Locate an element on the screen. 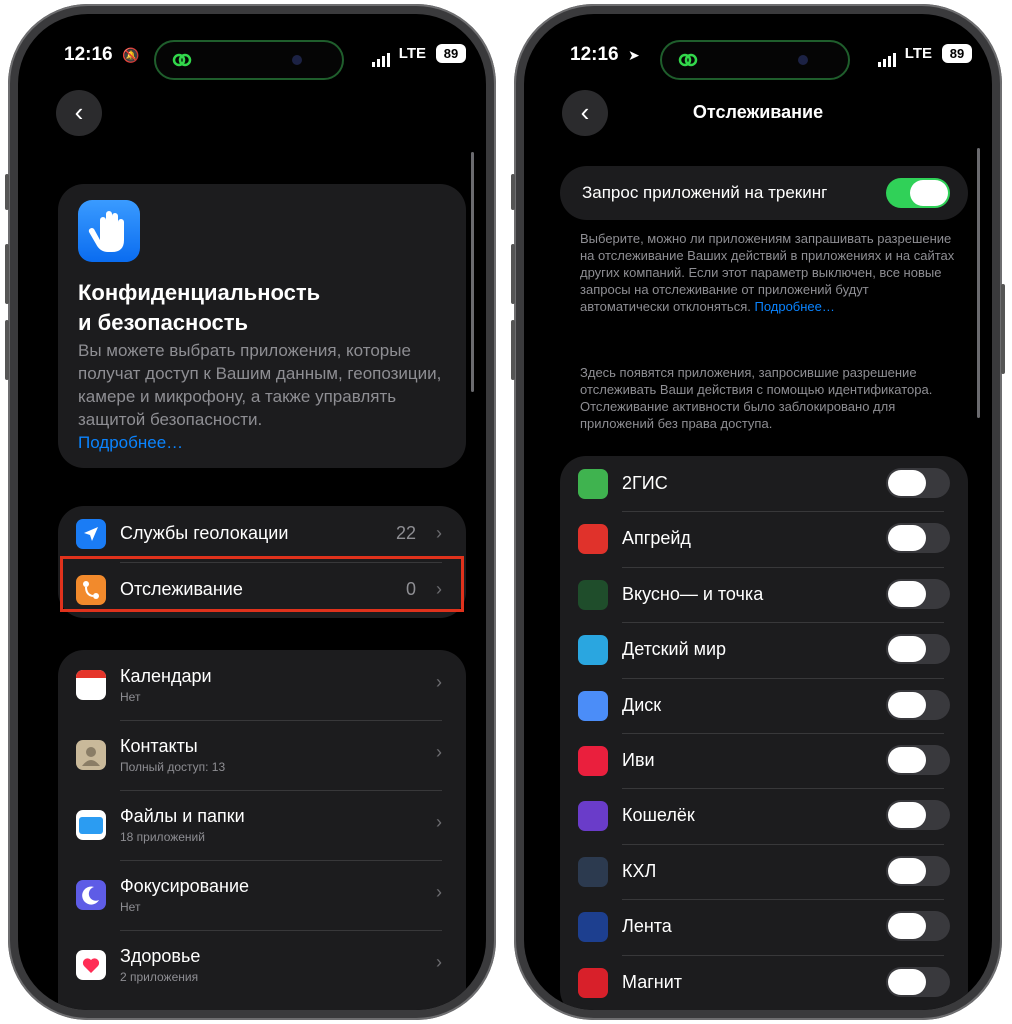 Image resolution: width=1012 pixels, height=1024 pixels. row-health: Здоровье 2 приложения › is located at coordinates (262, 965).